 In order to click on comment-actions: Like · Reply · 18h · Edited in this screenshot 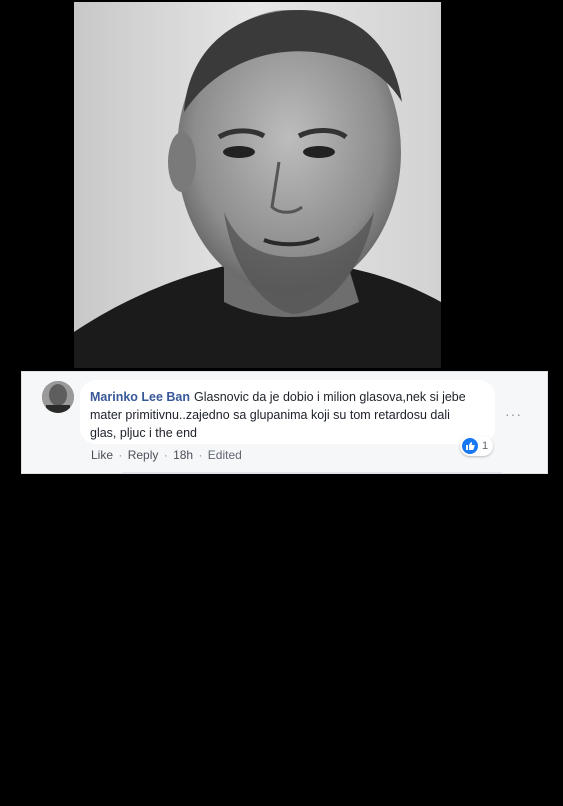, I will do `click(166, 455)`.